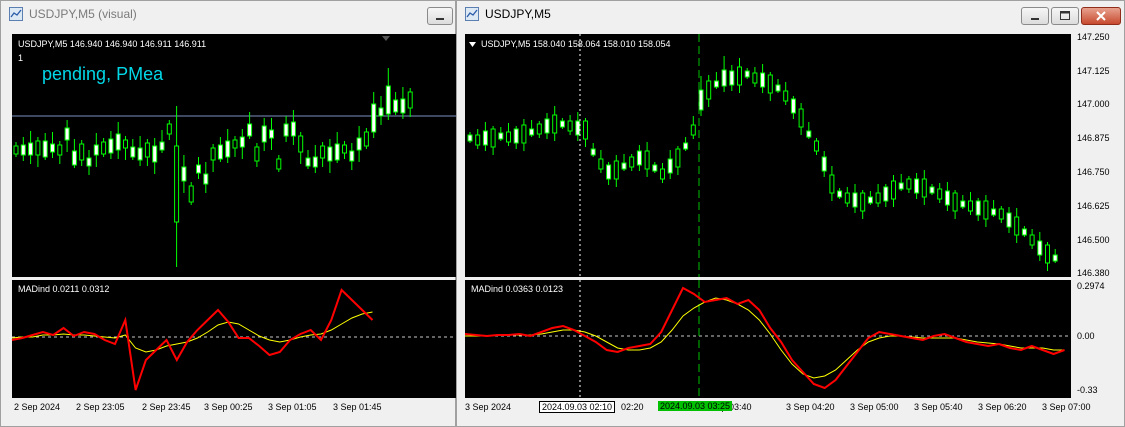 Image resolution: width=1125 pixels, height=427 pixels. What do you see at coordinates (1098, 339) in the screenshot?
I see `indicator-axis: 0.2974 0.00 -0.33` at bounding box center [1098, 339].